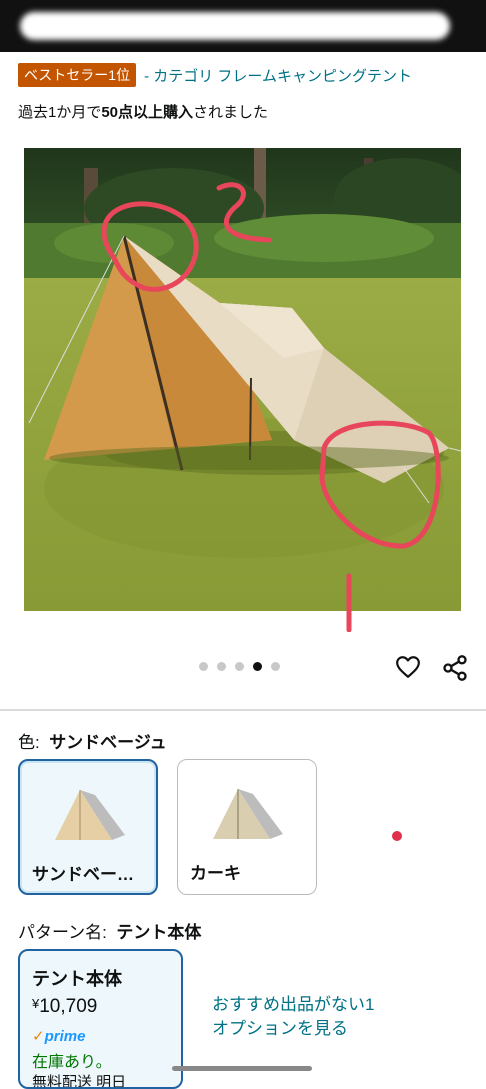 The width and height of the screenshot is (486, 1089). What do you see at coordinates (243, 710) in the screenshot?
I see `section-divider` at bounding box center [243, 710].